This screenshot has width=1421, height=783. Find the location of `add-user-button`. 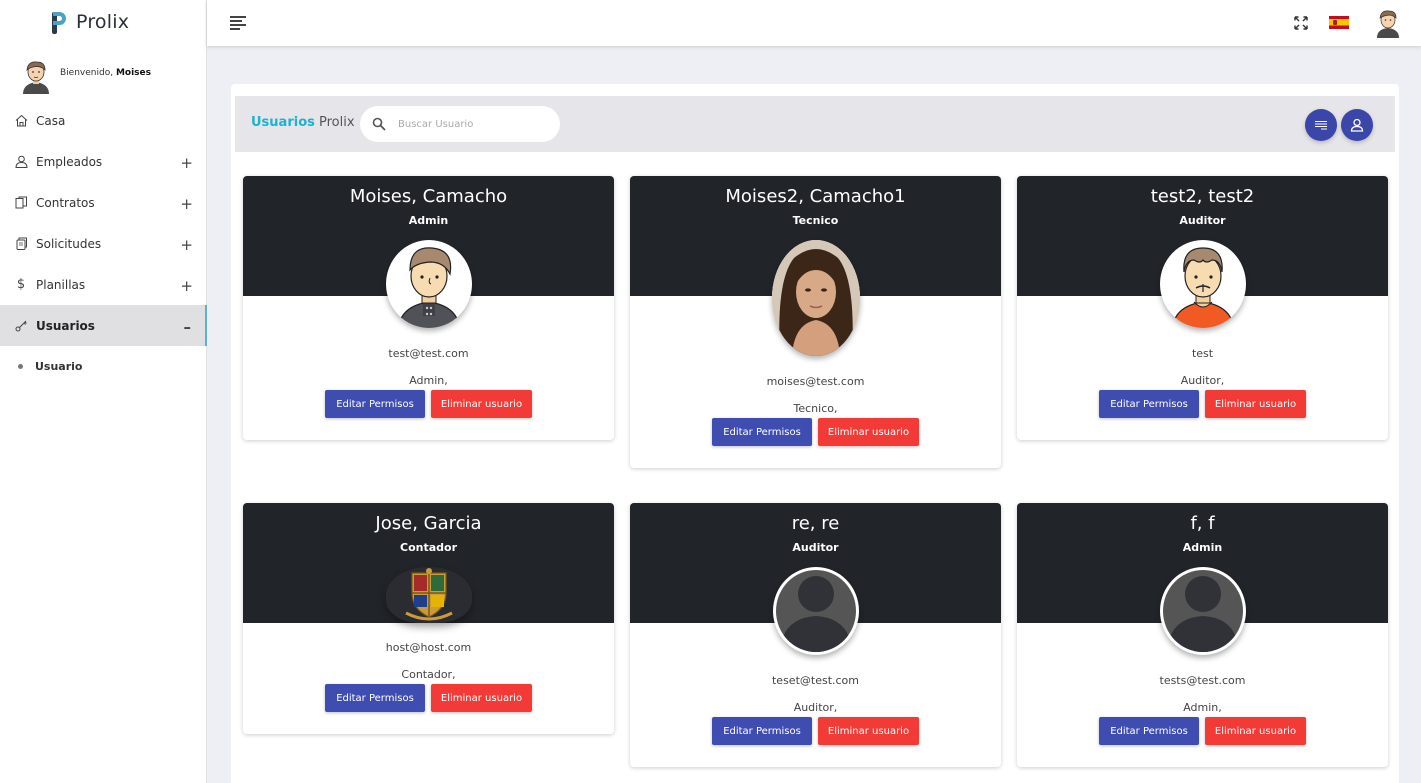

add-user-button is located at coordinates (1357, 125).